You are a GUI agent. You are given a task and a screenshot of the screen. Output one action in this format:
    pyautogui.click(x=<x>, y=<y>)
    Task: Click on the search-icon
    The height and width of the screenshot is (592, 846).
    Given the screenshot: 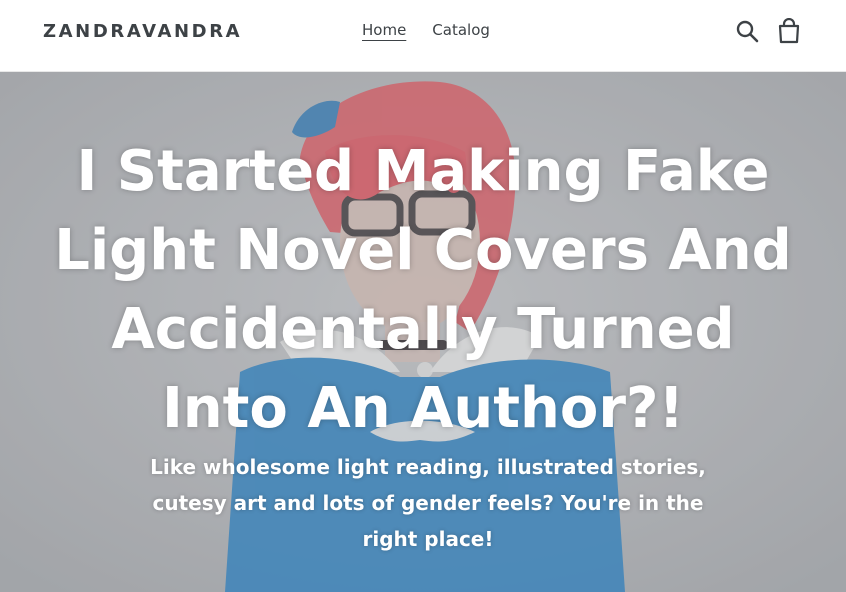 What is the action you would take?
    pyautogui.click(x=747, y=31)
    